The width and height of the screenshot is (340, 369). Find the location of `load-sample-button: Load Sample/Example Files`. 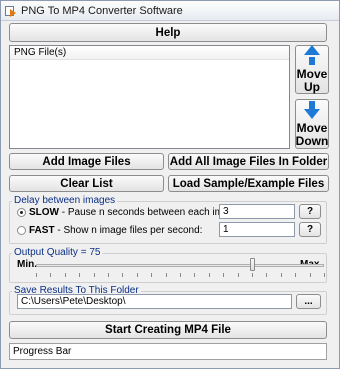

load-sample-button: Load Sample/Example Files is located at coordinates (248, 183).